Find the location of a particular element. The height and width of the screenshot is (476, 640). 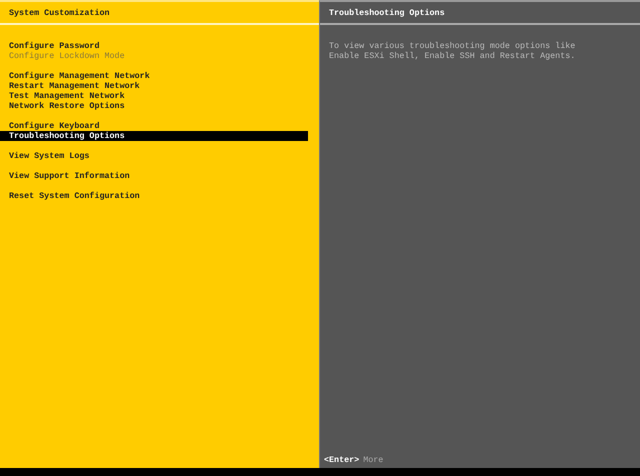

menu-item: Troubleshooting Options is located at coordinates (154, 136).